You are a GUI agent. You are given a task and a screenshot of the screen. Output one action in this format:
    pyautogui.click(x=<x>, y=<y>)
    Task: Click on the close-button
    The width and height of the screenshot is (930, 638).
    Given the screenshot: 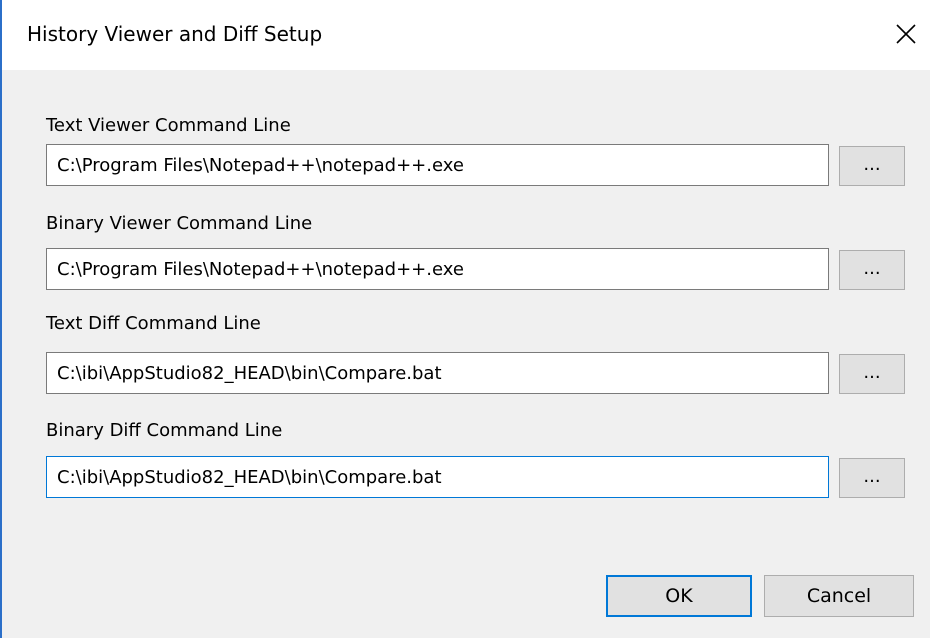 What is the action you would take?
    pyautogui.click(x=906, y=34)
    